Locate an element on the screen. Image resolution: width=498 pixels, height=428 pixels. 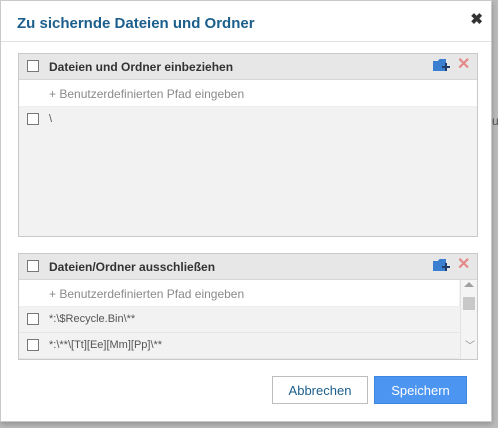
close-icon: ✖ is located at coordinates (476, 20).